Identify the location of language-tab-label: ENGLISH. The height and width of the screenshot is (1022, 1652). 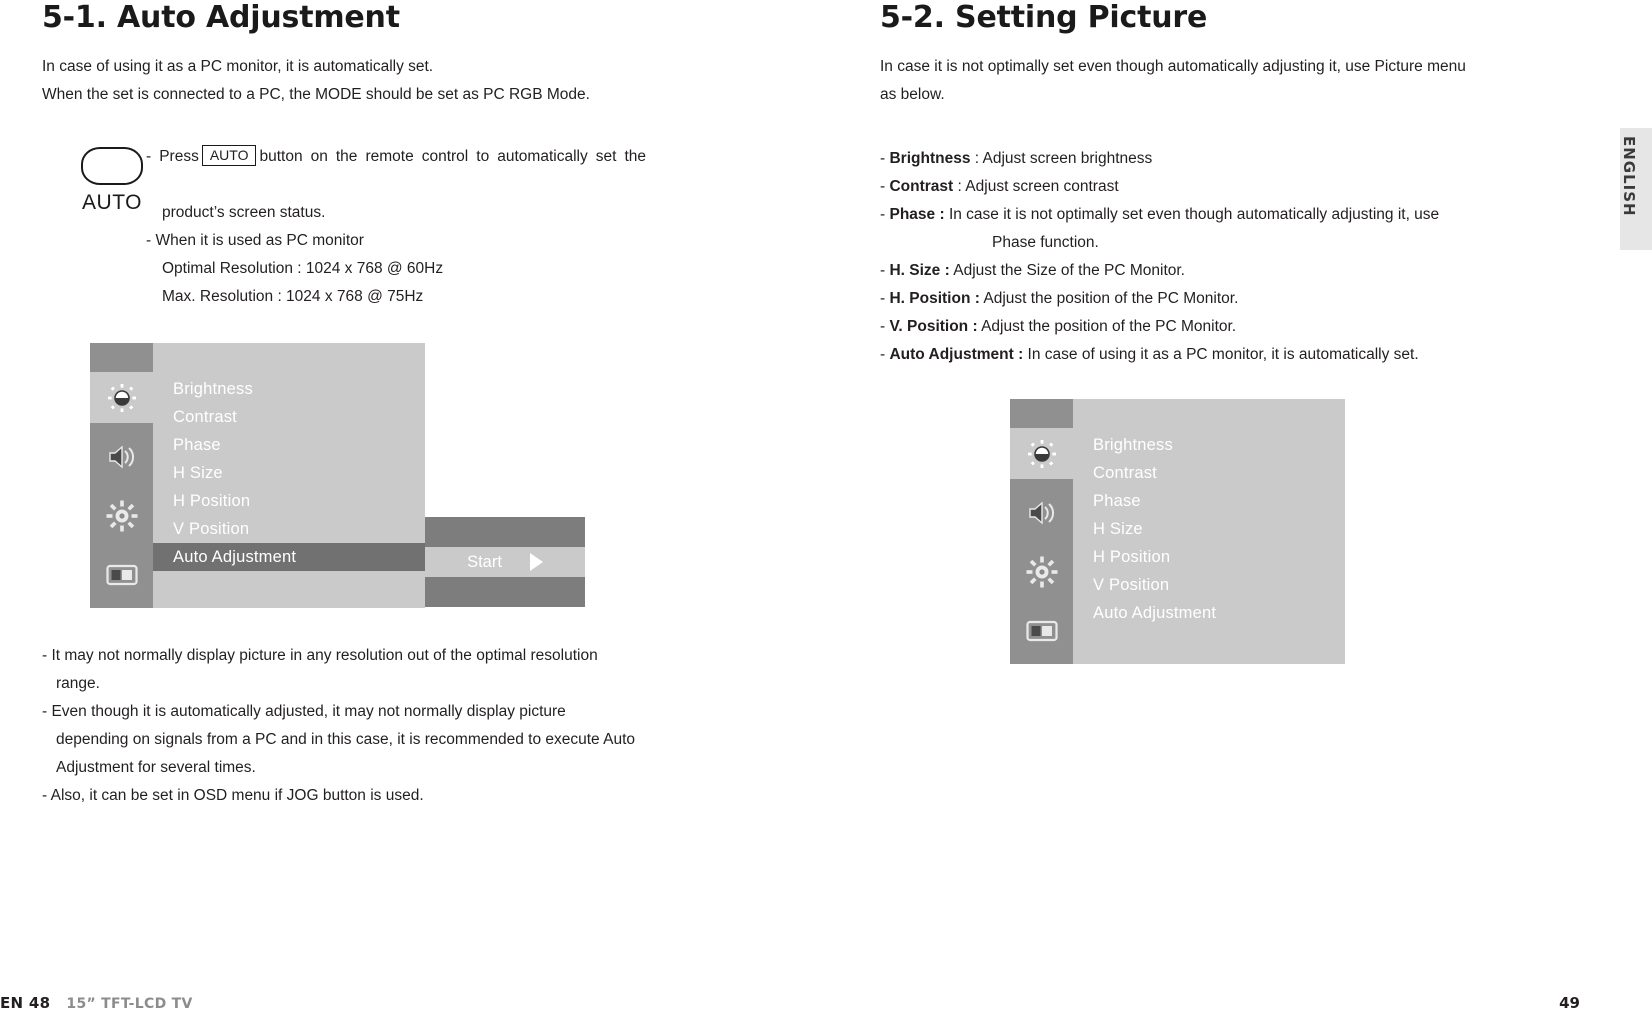
(1629, 176).